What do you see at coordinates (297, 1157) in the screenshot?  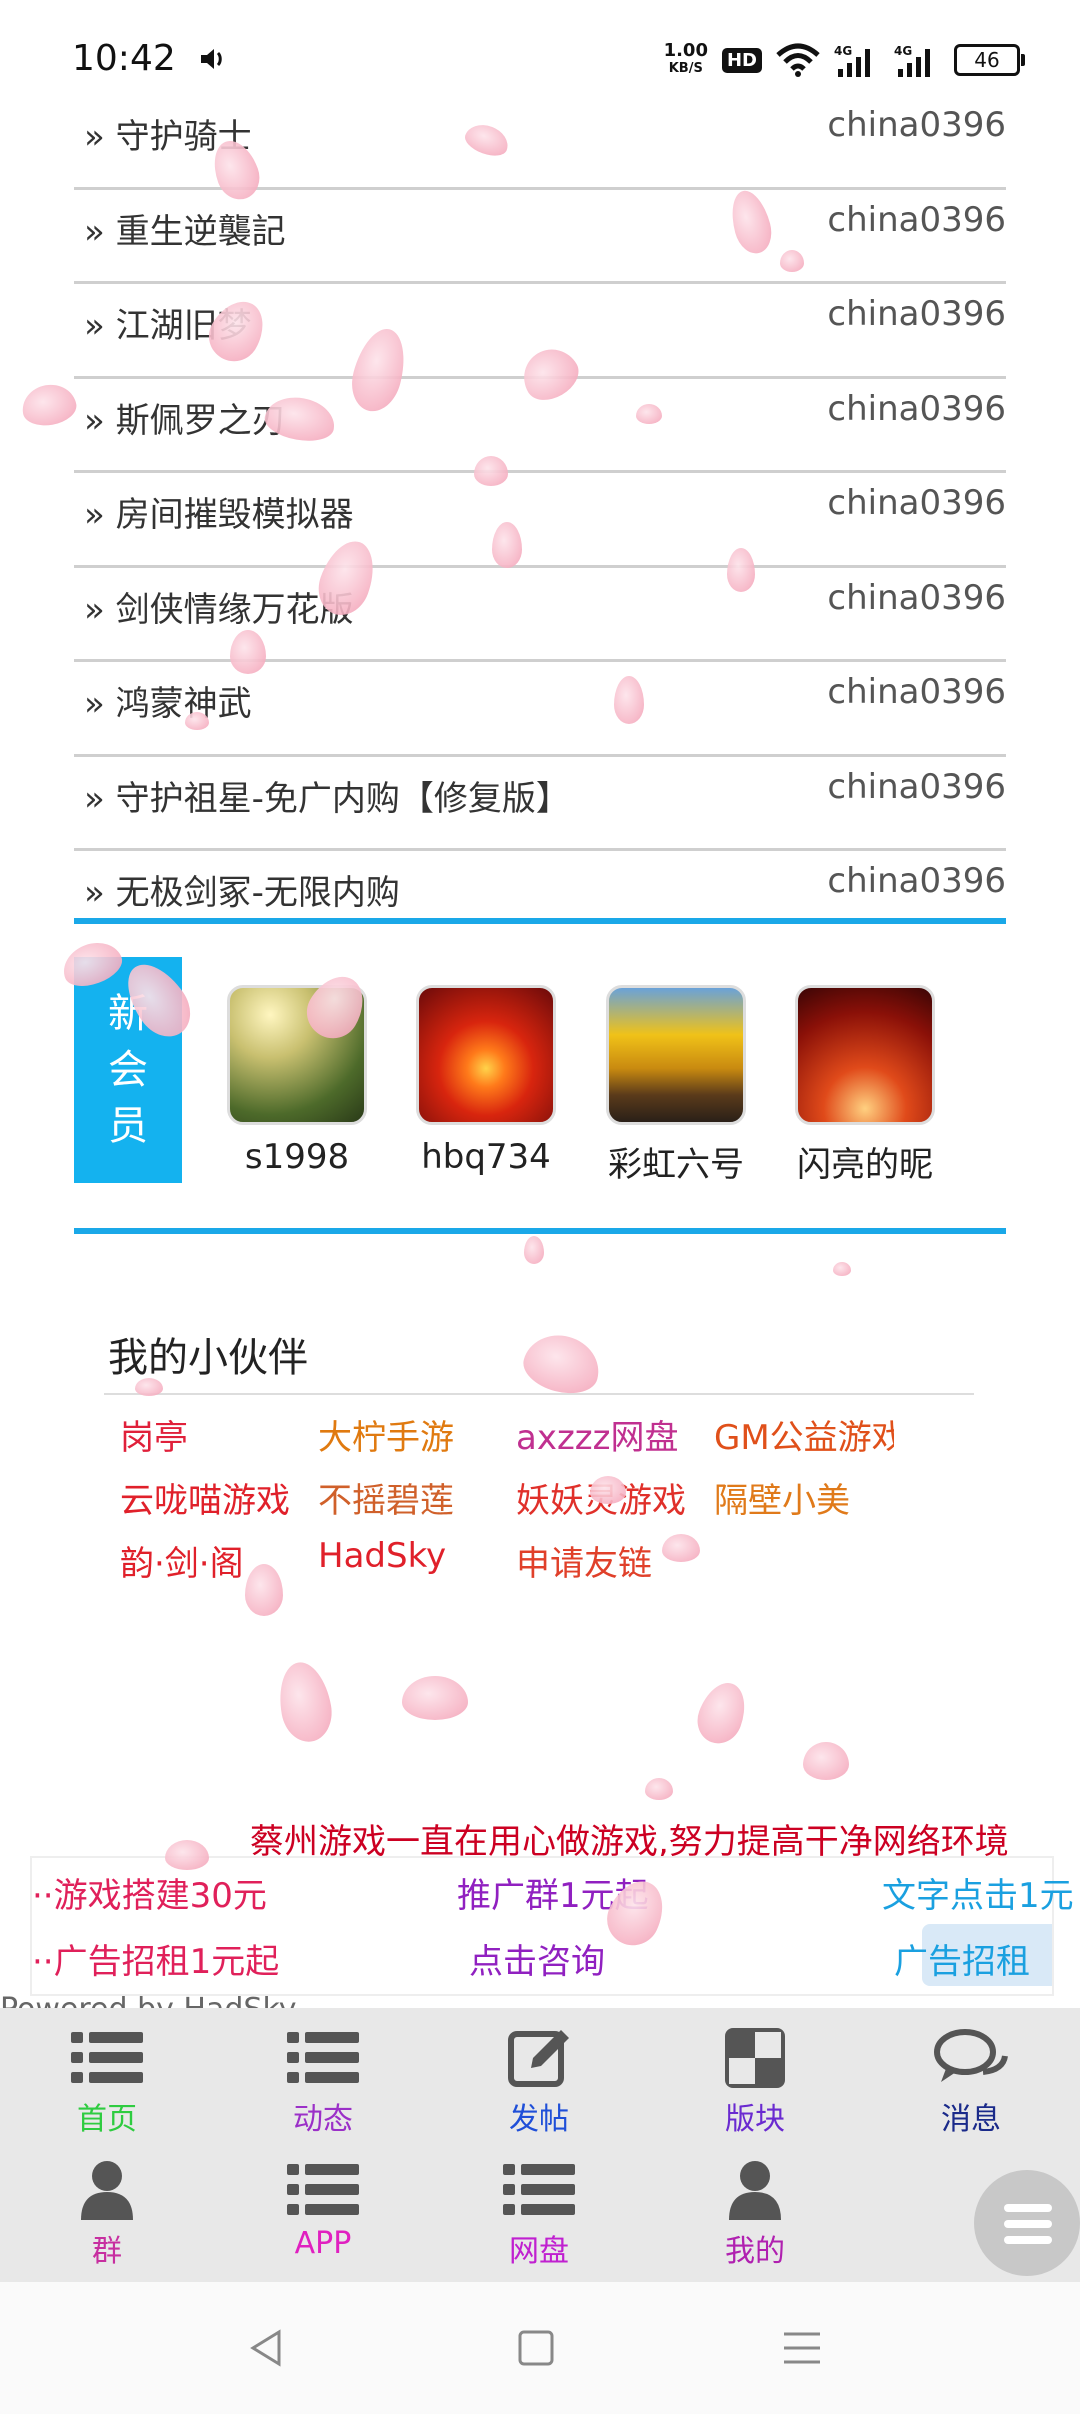 I see `member-name: s1998` at bounding box center [297, 1157].